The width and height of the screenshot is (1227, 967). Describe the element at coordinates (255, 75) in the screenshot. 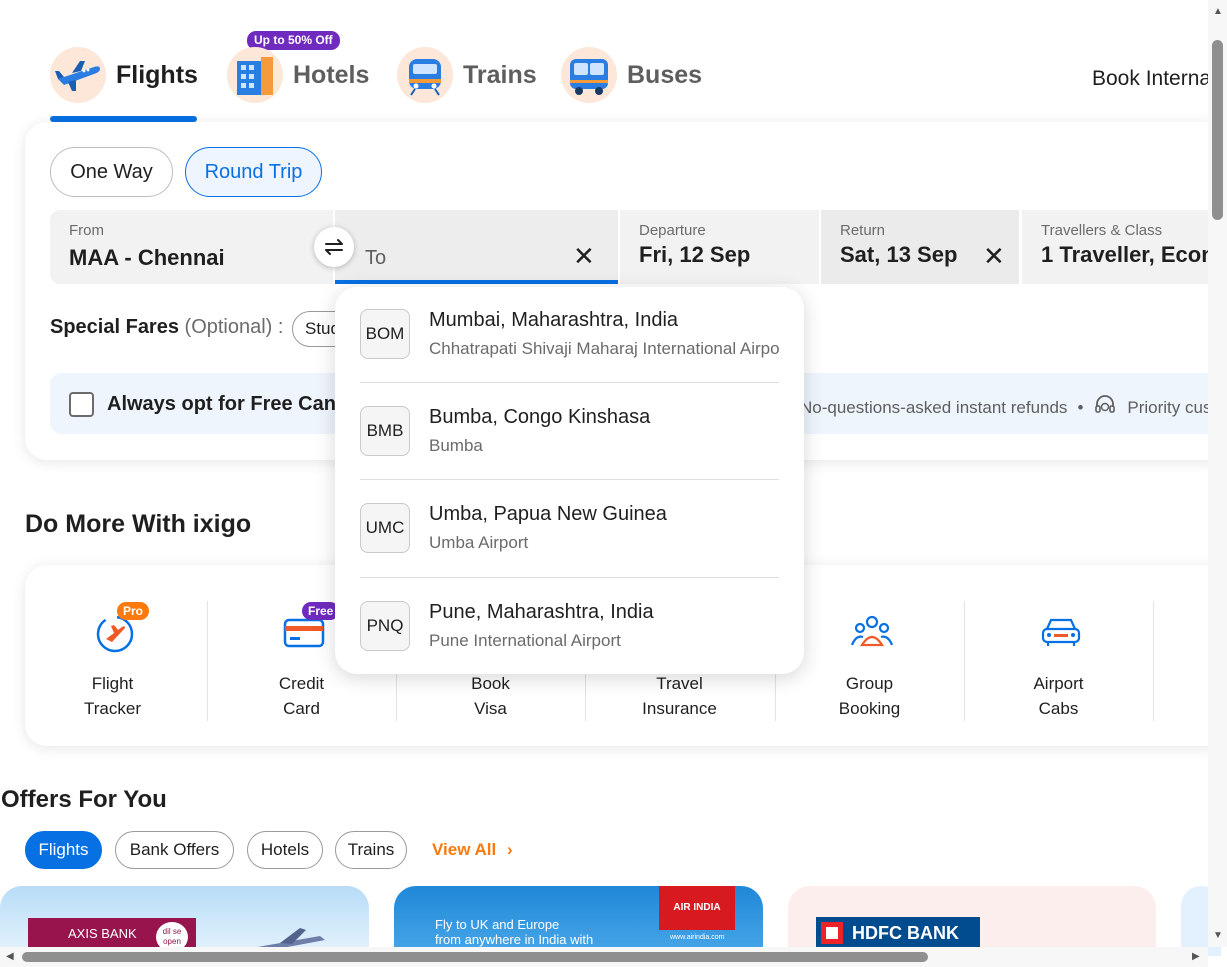

I see `hotel-icon` at that location.